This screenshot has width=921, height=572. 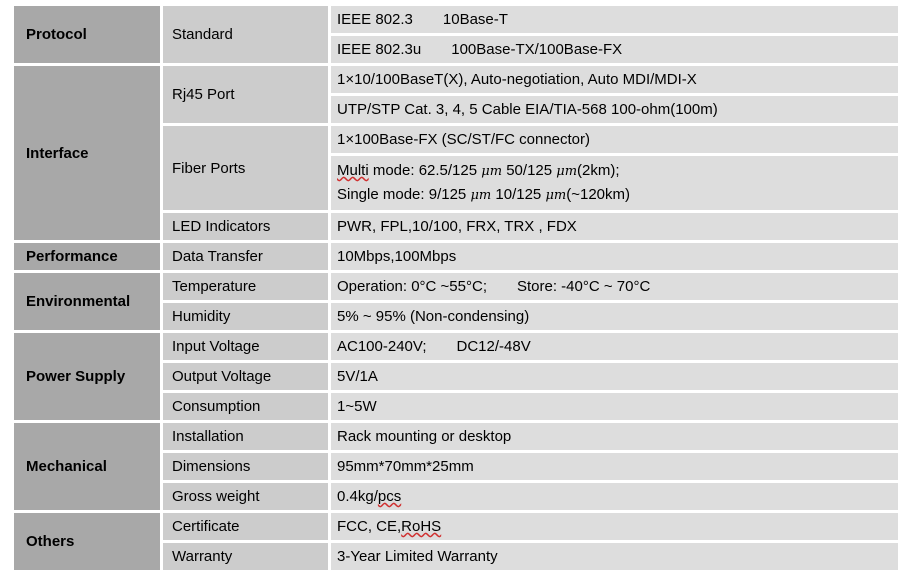 What do you see at coordinates (87, 34) in the screenshot?
I see `category-label-protocol: Protocol` at bounding box center [87, 34].